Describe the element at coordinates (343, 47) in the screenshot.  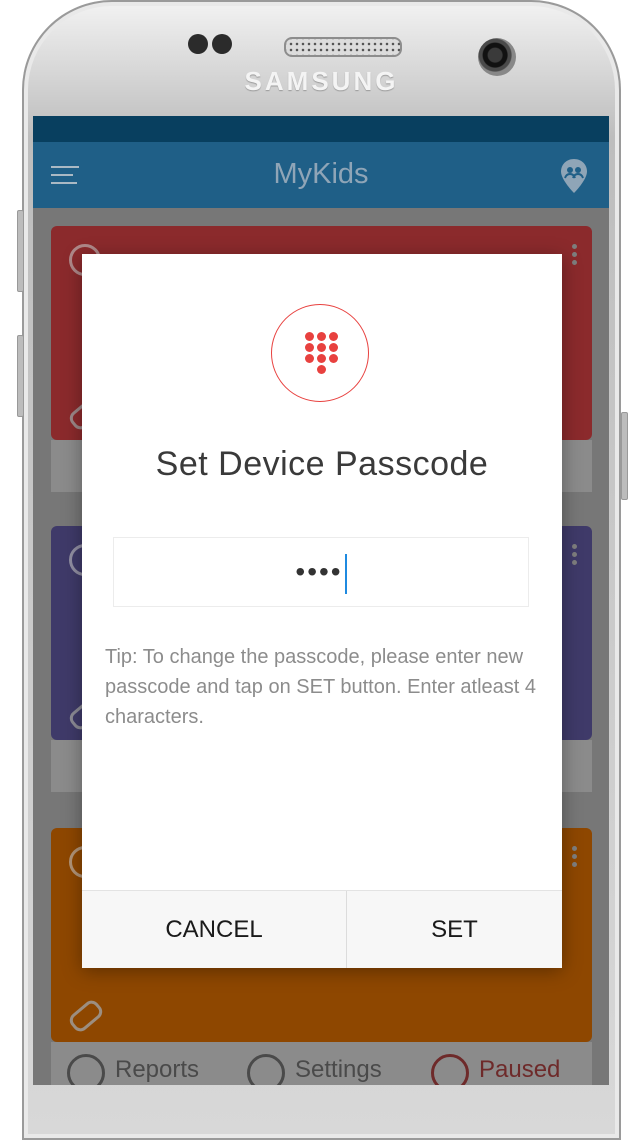
I see `earpiece-speaker` at that location.